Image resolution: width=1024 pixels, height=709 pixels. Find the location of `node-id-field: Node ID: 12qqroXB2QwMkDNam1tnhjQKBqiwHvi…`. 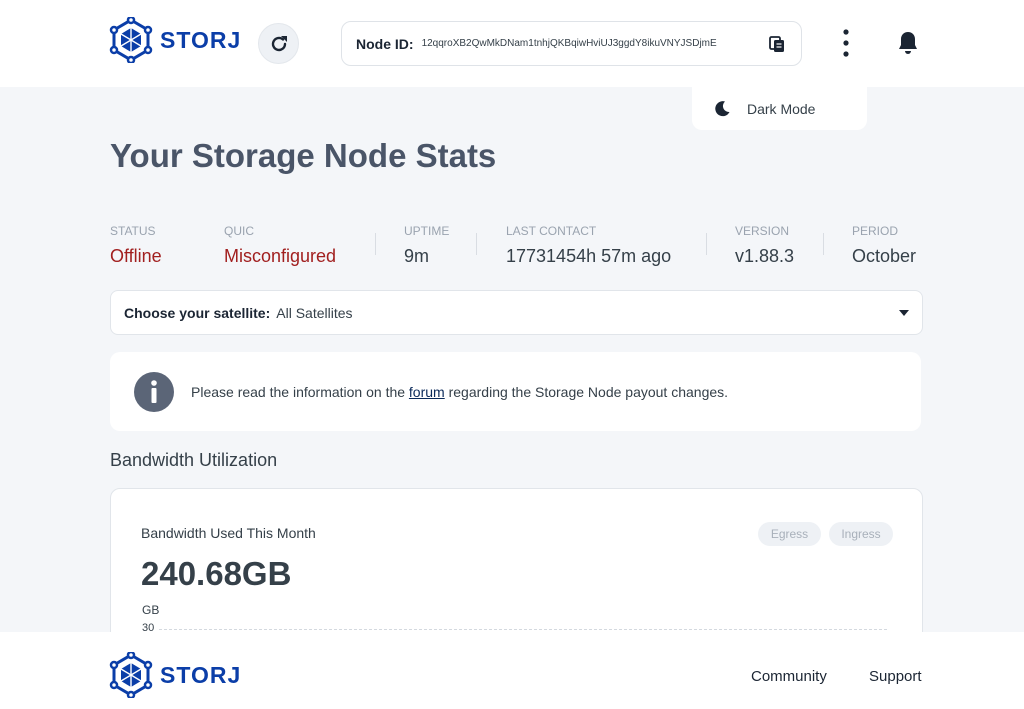

node-id-field: Node ID: 12qqroXB2QwMkDNam1tnhjQKBqiwHvi… is located at coordinates (571, 43).